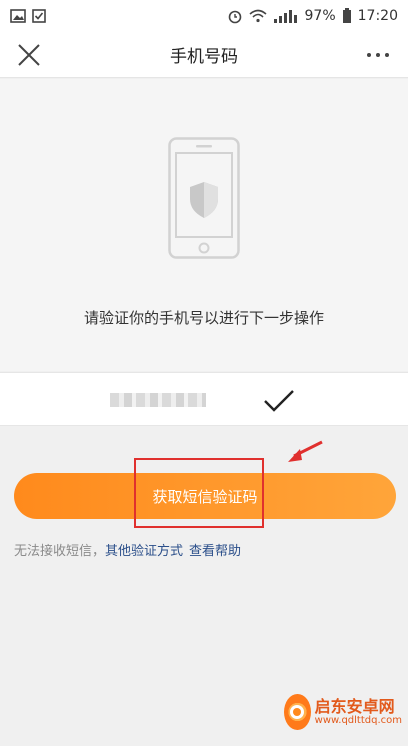 This screenshot has height=746, width=408. Describe the element at coordinates (28, 16) in the screenshot. I see `status-left` at that location.